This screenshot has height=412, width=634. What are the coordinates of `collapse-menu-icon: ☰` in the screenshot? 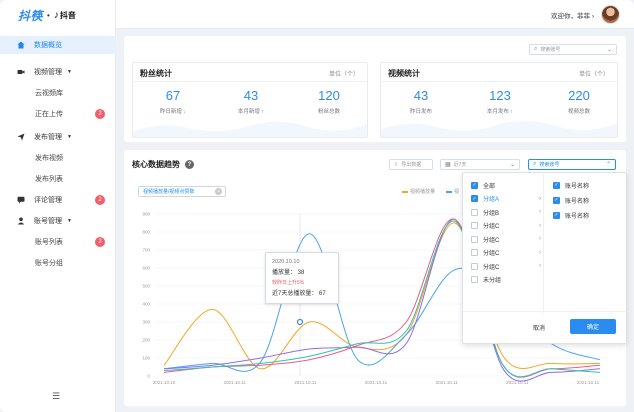 It's located at (56, 396).